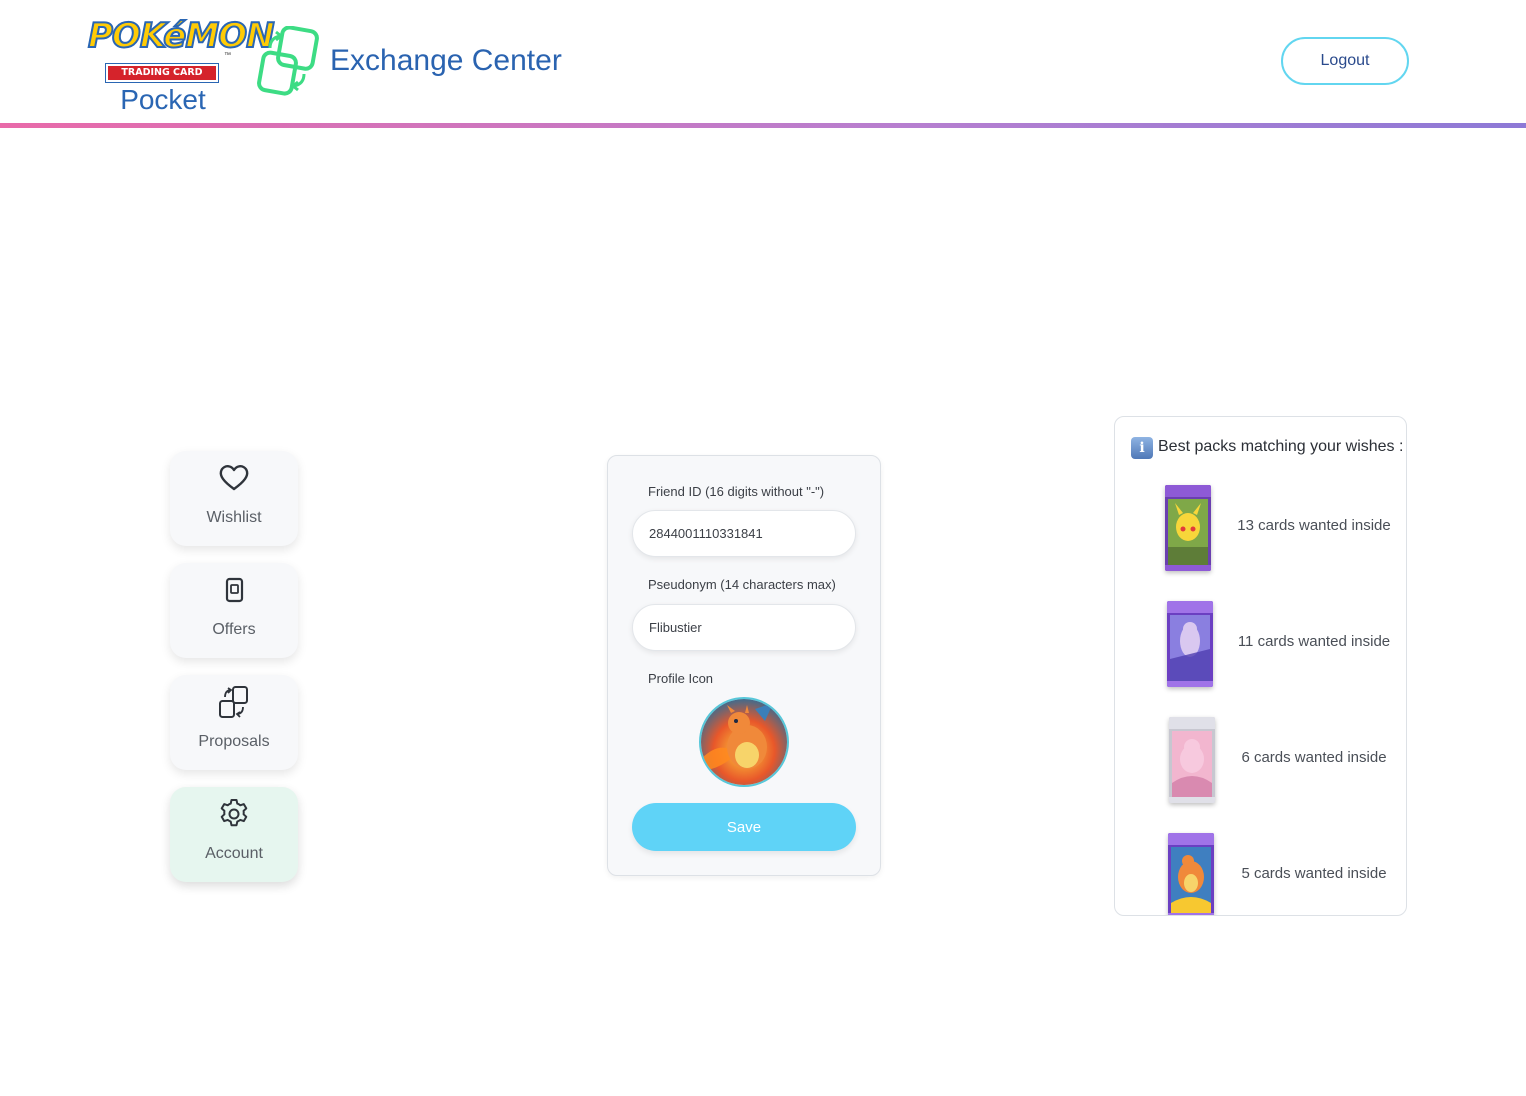  What do you see at coordinates (1142, 448) in the screenshot?
I see `info-icon: i` at bounding box center [1142, 448].